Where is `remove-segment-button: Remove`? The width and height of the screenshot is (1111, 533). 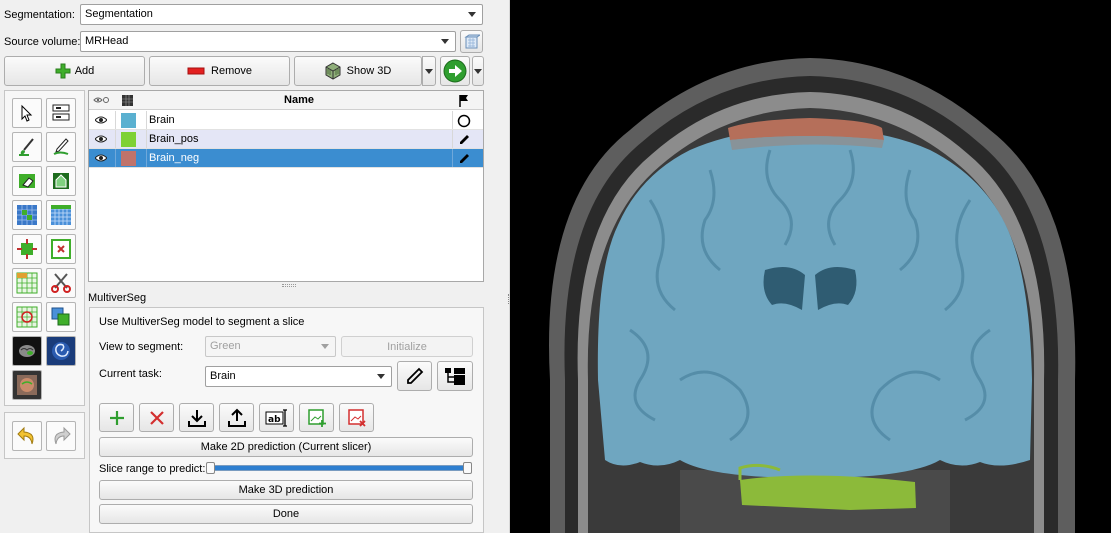 remove-segment-button: Remove is located at coordinates (219, 71).